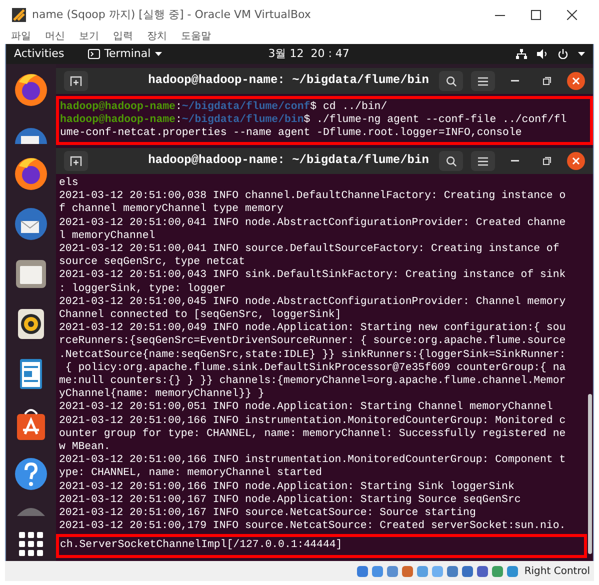 Image resolution: width=599 pixels, height=585 pixels. Describe the element at coordinates (127, 54) in the screenshot. I see `app-menu-button: Terminal` at that location.